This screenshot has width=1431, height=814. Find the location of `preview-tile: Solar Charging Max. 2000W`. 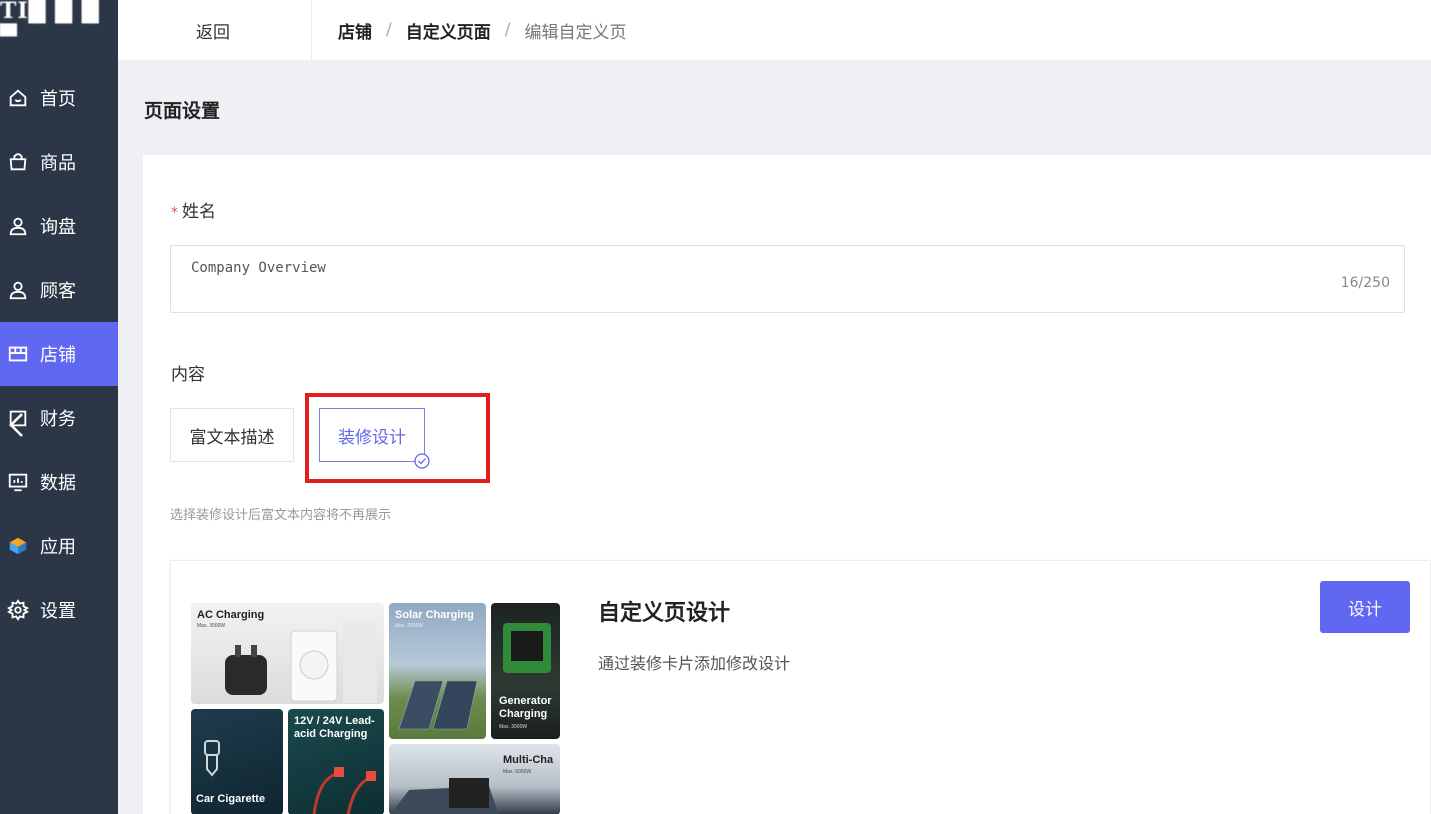

preview-tile: Solar Charging Max. 2000W is located at coordinates (437, 671).